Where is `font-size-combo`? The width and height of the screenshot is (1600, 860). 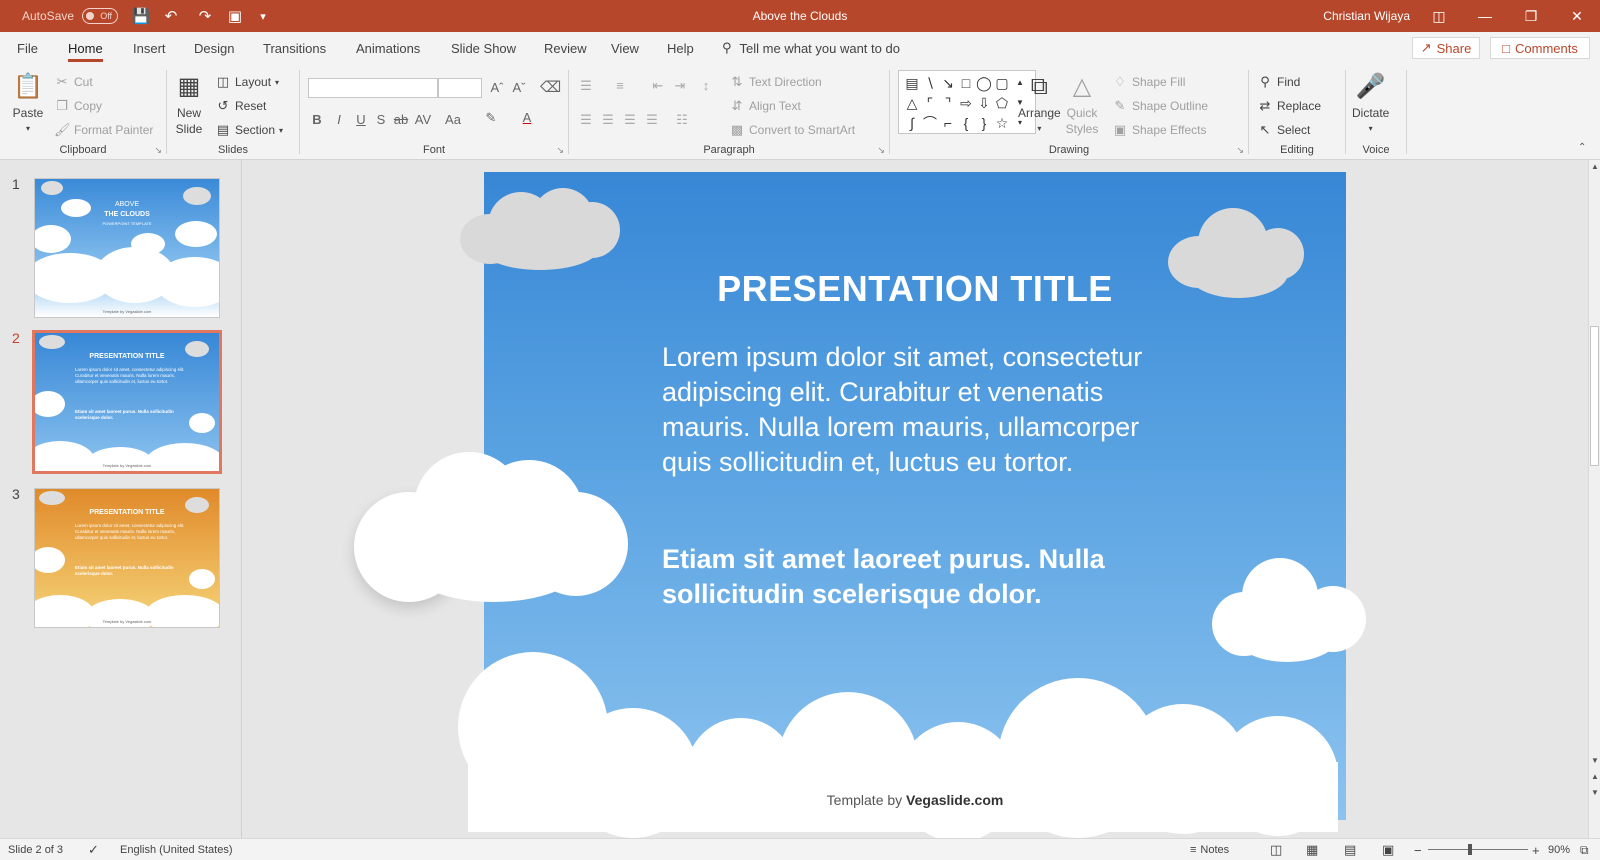
font-size-combo is located at coordinates (460, 88).